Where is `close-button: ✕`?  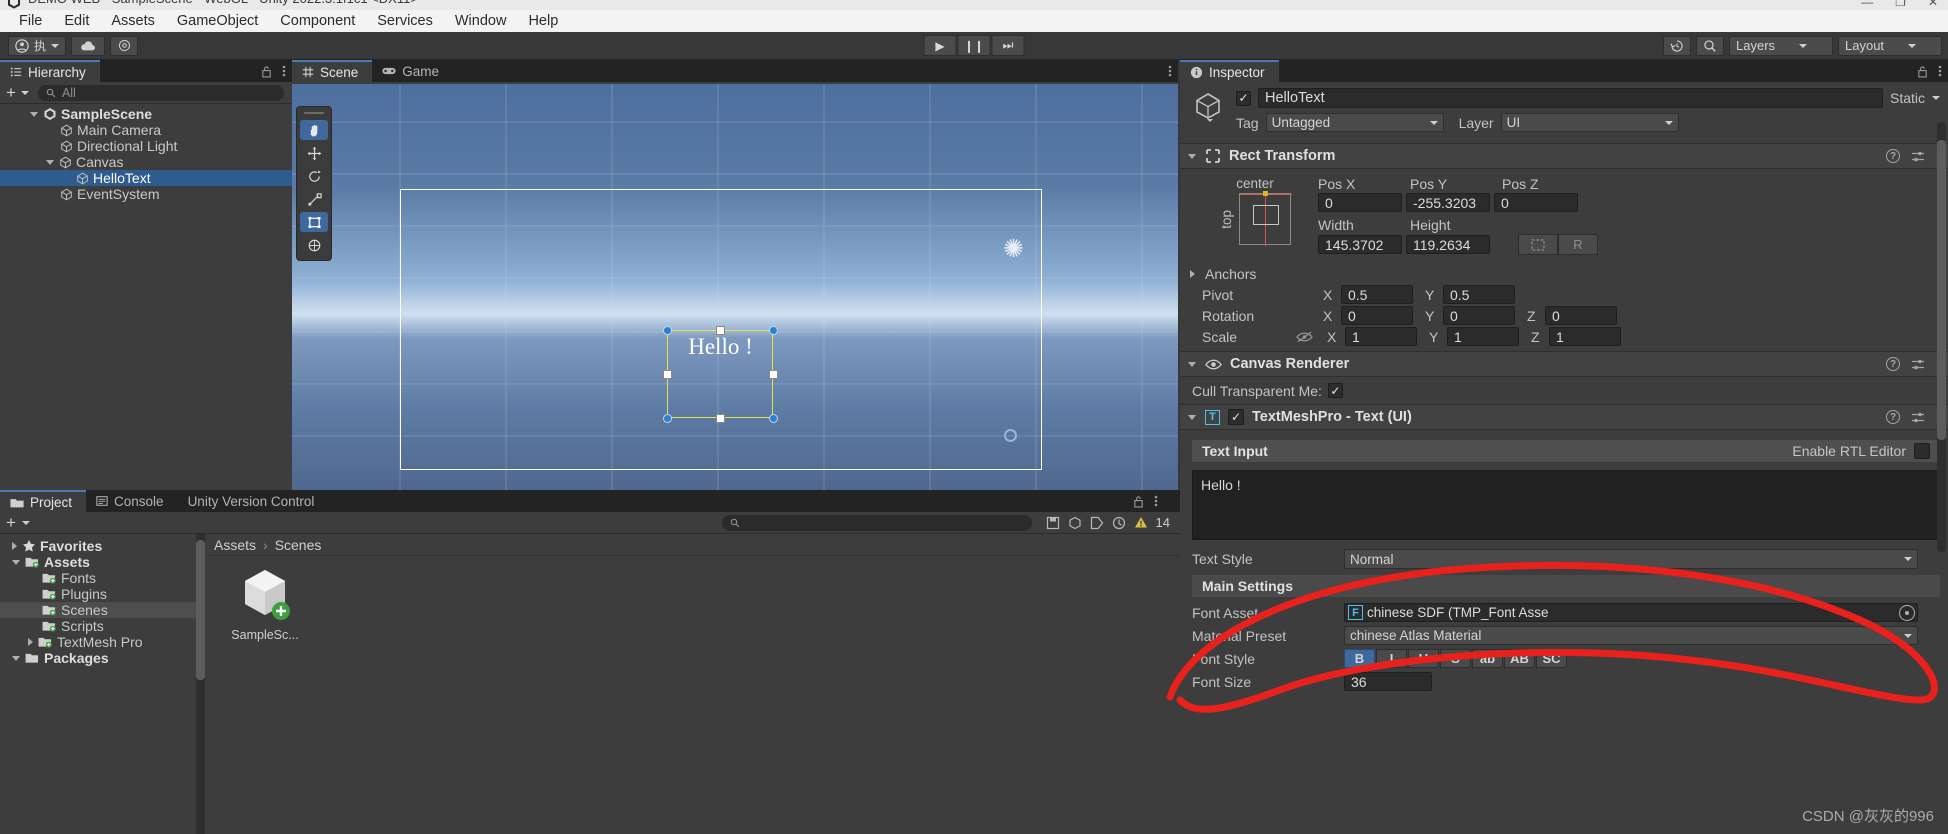 close-button: ✕ is located at coordinates (1933, 4).